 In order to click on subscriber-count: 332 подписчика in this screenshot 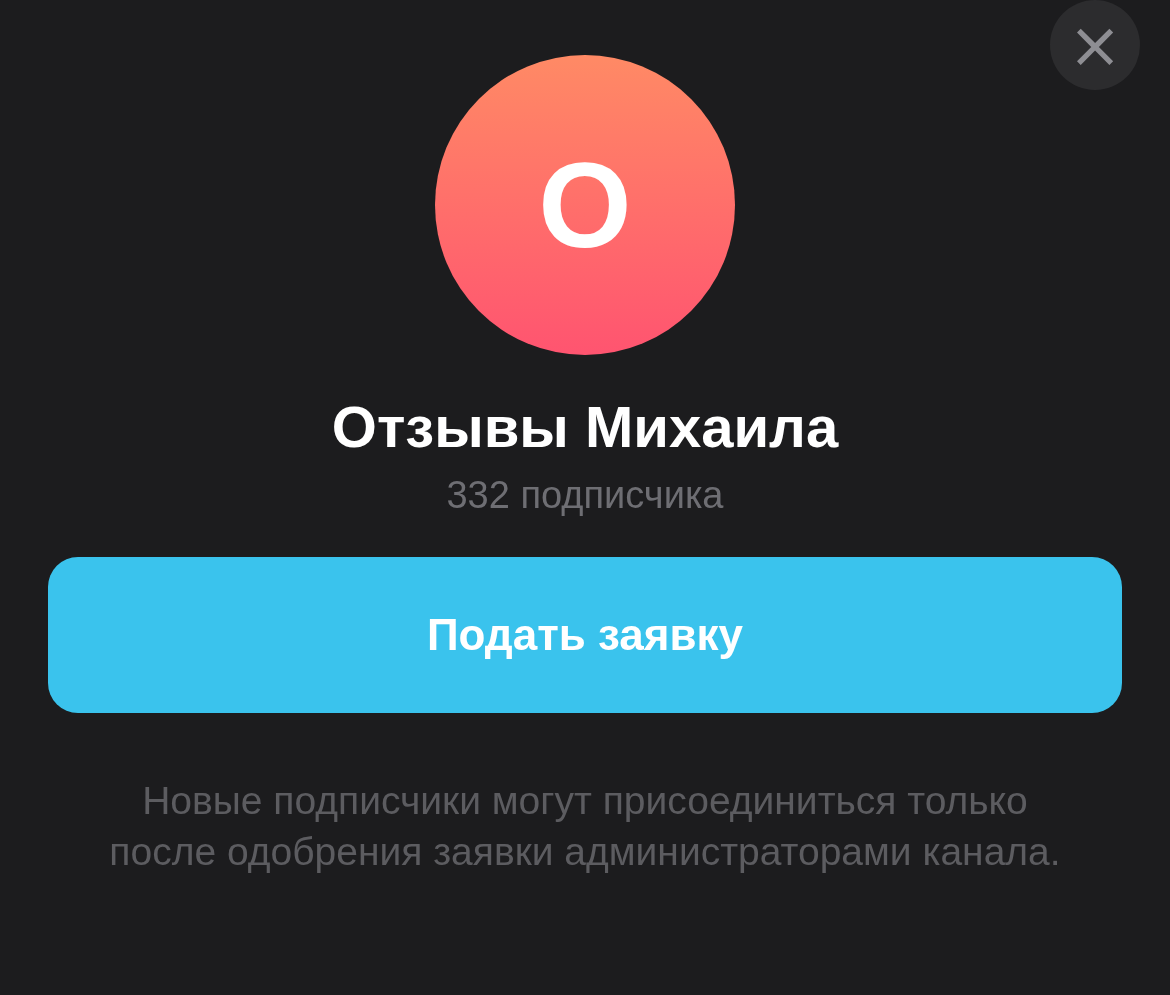, I will do `click(585, 495)`.